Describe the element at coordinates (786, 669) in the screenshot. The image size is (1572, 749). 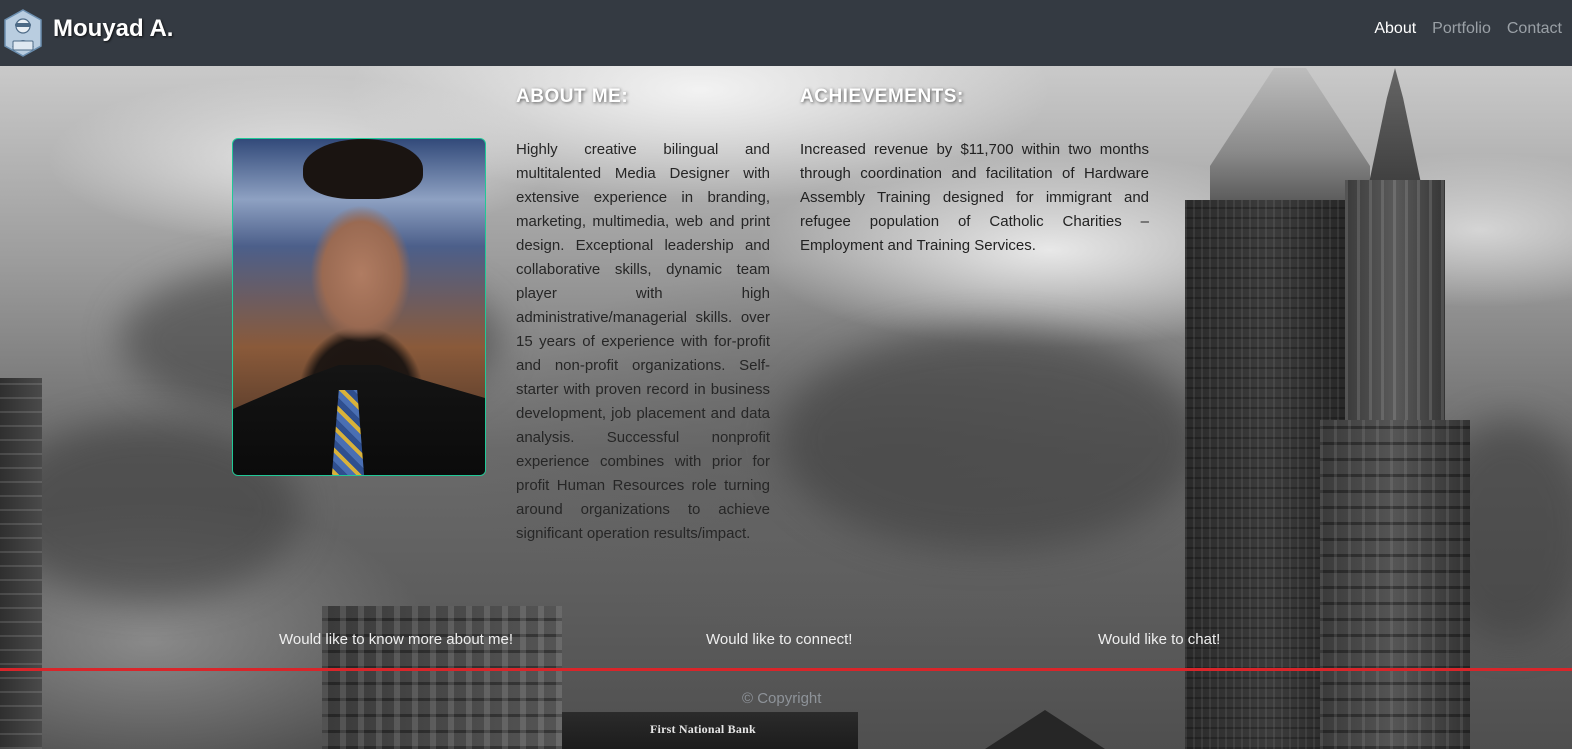
I see `footer-divider` at that location.